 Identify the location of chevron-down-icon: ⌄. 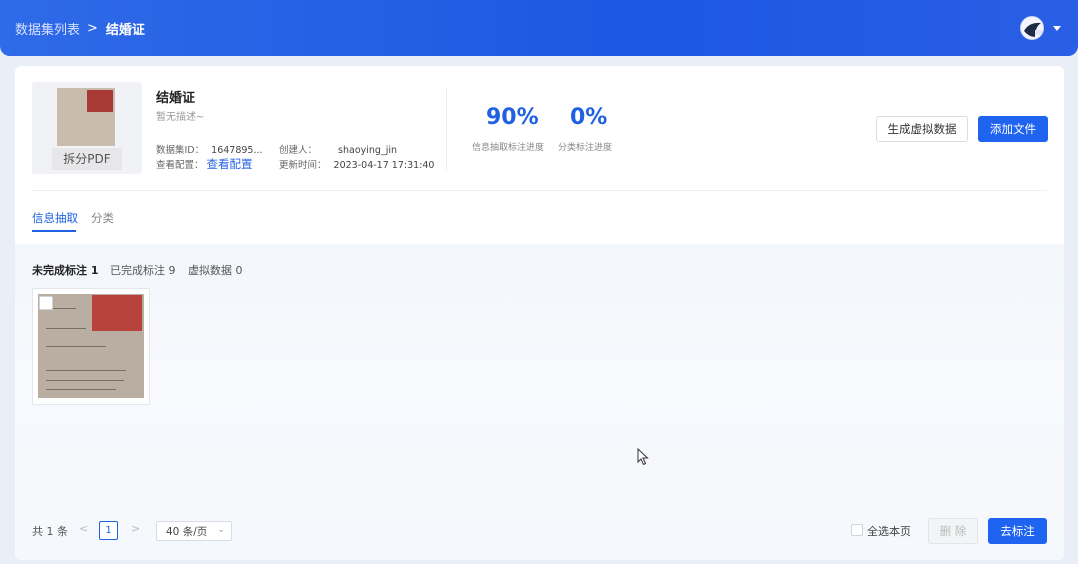
(221, 530).